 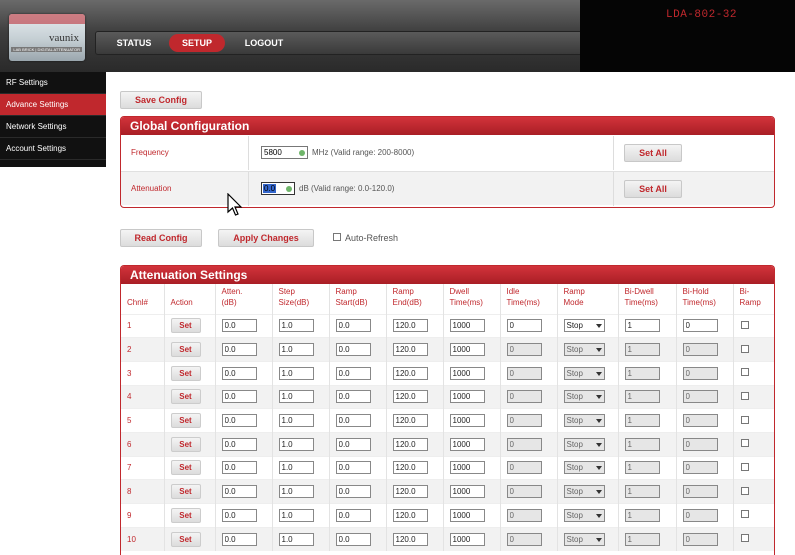 I want to click on nav-setup: SETUP, so click(x=197, y=43).